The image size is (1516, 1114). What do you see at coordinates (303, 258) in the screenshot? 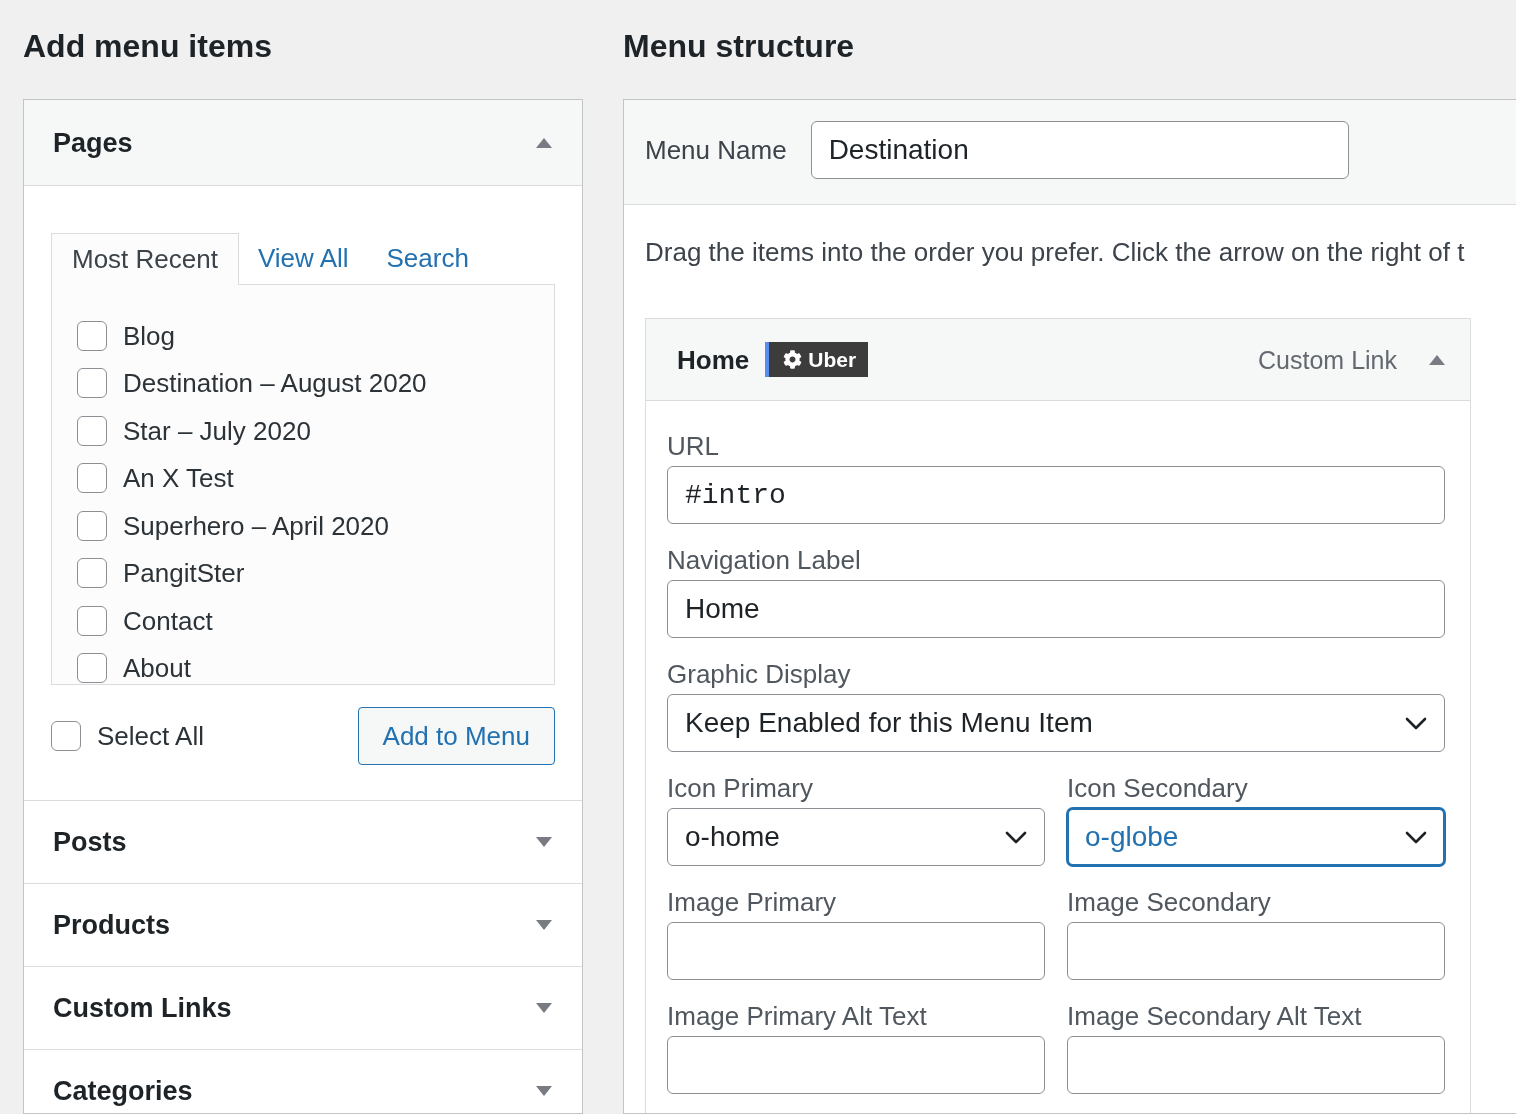
I see `tab: View All` at bounding box center [303, 258].